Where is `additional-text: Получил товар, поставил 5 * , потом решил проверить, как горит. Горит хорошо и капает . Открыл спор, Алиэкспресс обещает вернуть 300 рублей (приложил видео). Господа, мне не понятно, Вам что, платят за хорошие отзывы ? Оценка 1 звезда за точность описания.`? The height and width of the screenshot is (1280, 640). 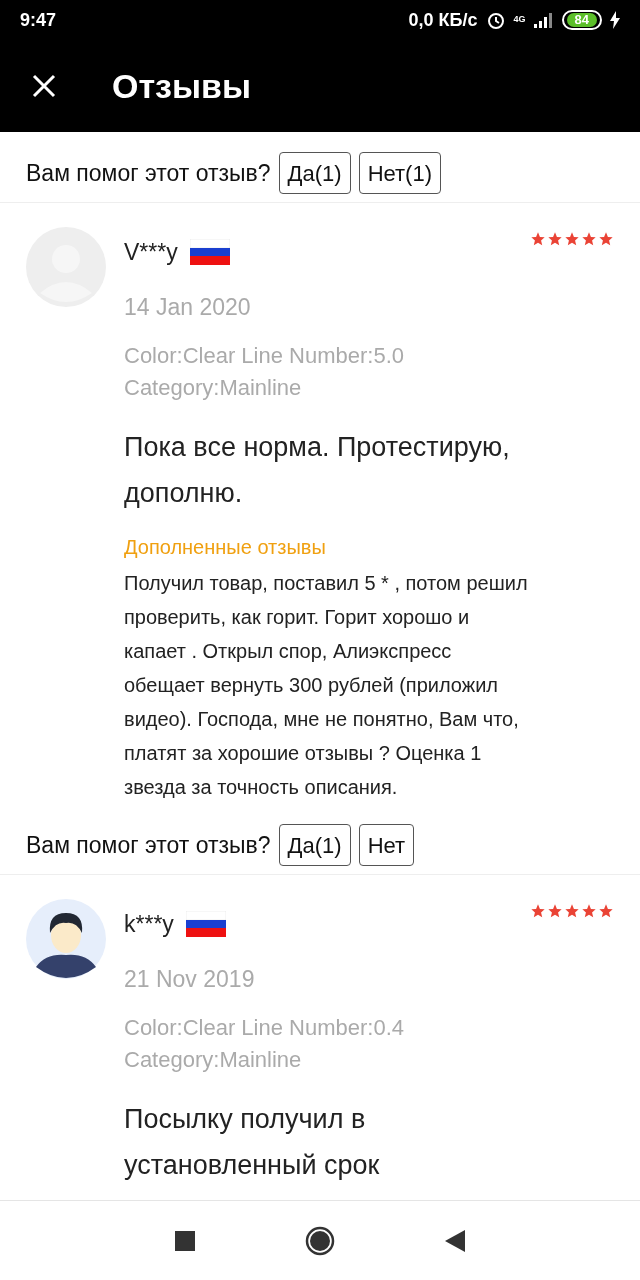 additional-text: Получил товар, поставил 5 * , потом решил проверить, как горит. Горит хорошо и капает . Открыл спор, Алиэкспресс обещает вернуть 300 рублей (приложил видео). Господа, мне не понятно, Вам что, платят за хорошие отзывы ? Оценка 1 звезда за точность описания. is located at coordinates (326, 685).